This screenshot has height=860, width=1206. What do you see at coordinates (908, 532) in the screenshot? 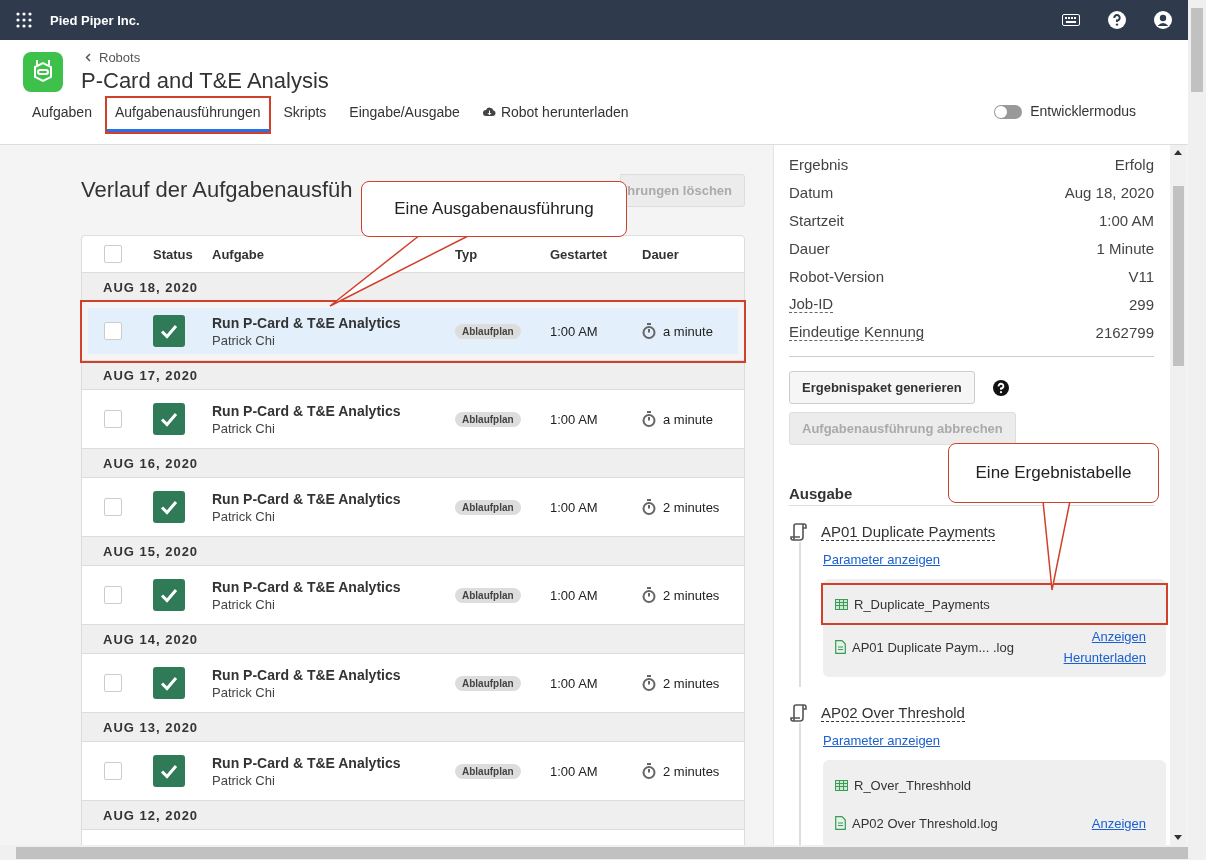
I see `script-name: AP01 Duplicate Payments` at bounding box center [908, 532].